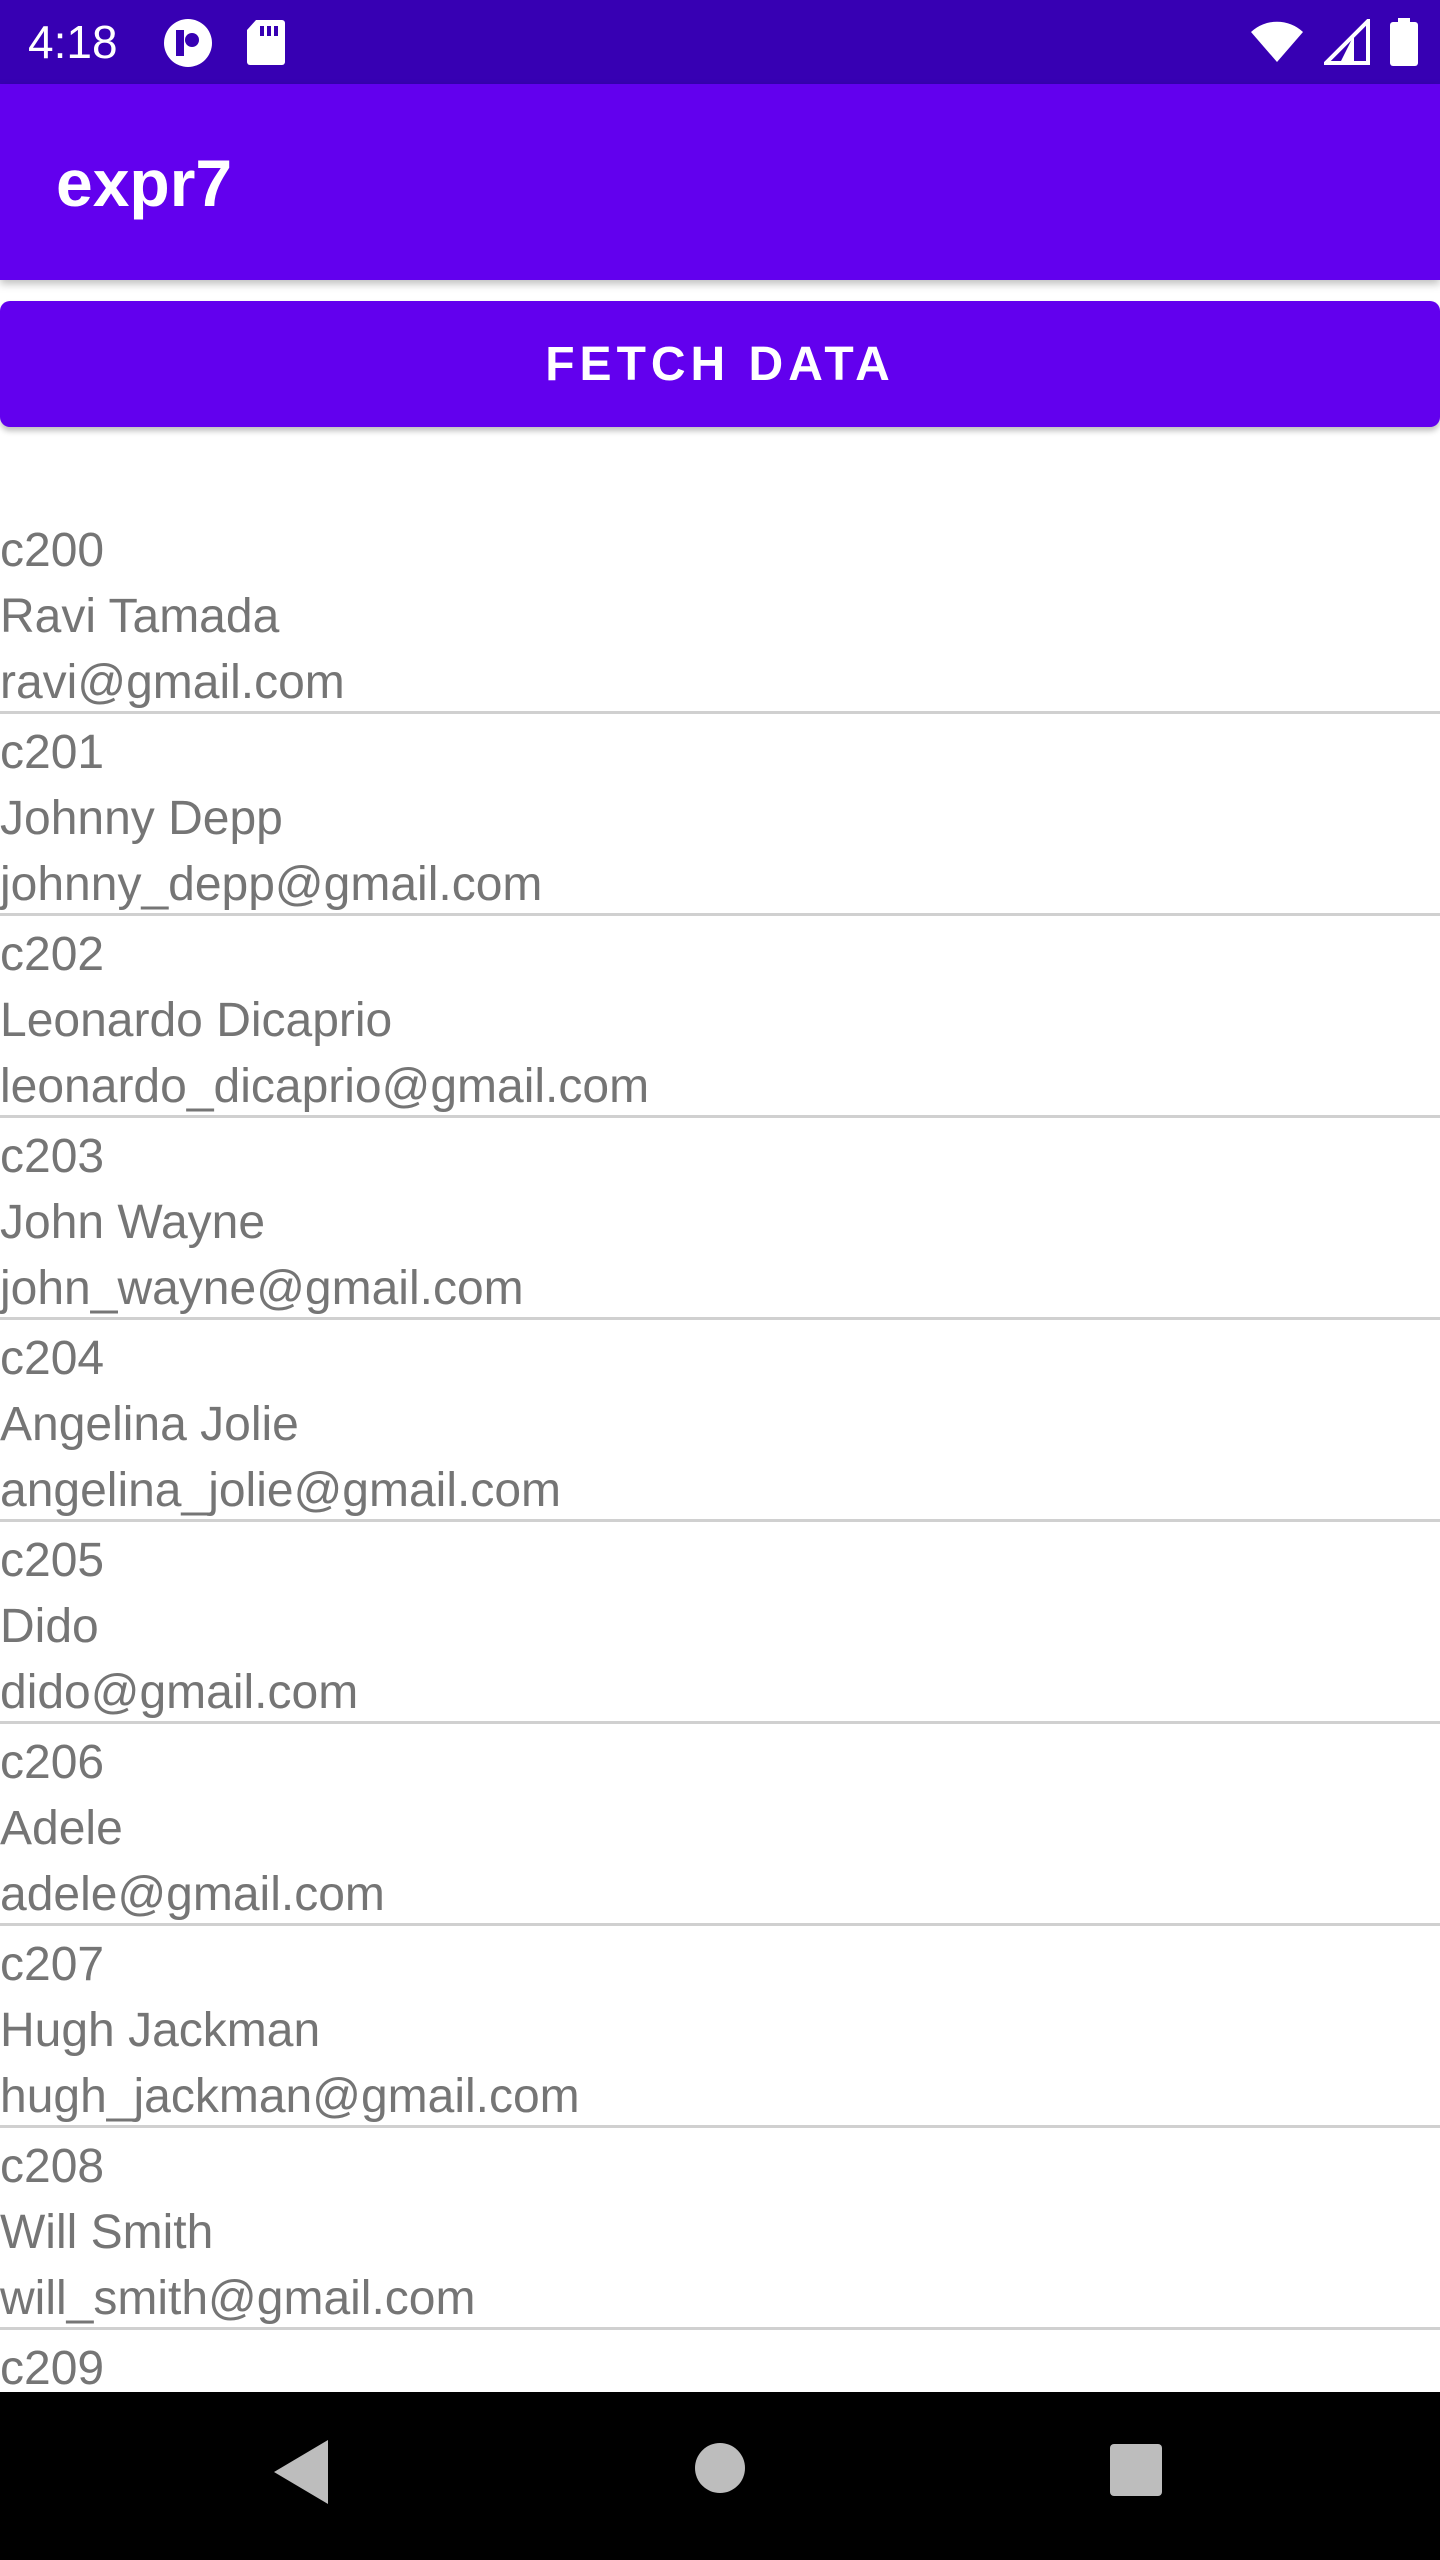 This screenshot has height=2560, width=1440. Describe the element at coordinates (188, 45) in the screenshot. I see `app-notification-icon` at that location.